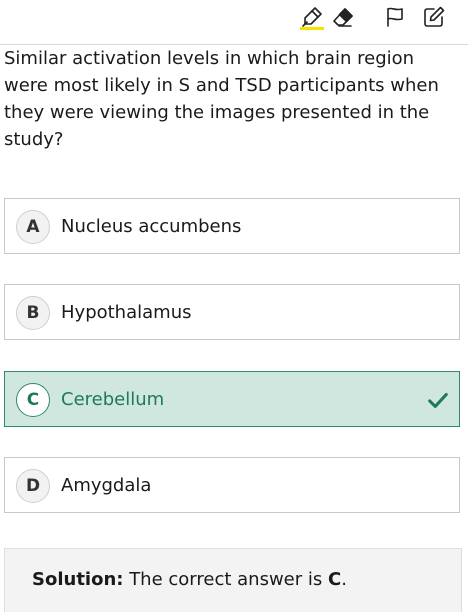 The image size is (468, 612). What do you see at coordinates (343, 17) in the screenshot?
I see `eraser-icon` at bounding box center [343, 17].